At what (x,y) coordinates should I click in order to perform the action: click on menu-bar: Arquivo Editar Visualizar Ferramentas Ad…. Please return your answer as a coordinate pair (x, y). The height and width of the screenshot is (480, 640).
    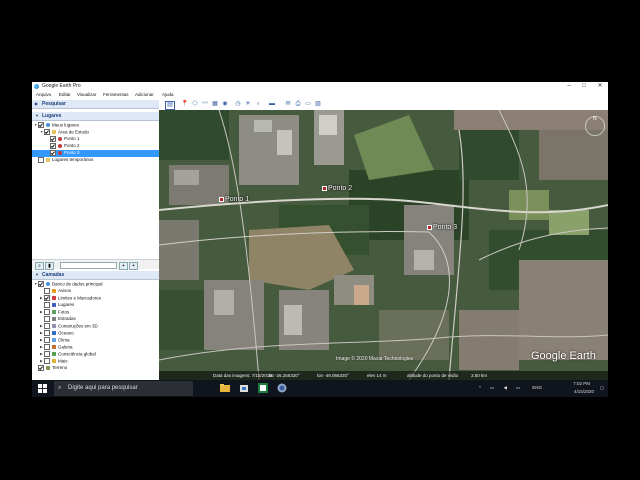
    Looking at the image, I should click on (320, 95).